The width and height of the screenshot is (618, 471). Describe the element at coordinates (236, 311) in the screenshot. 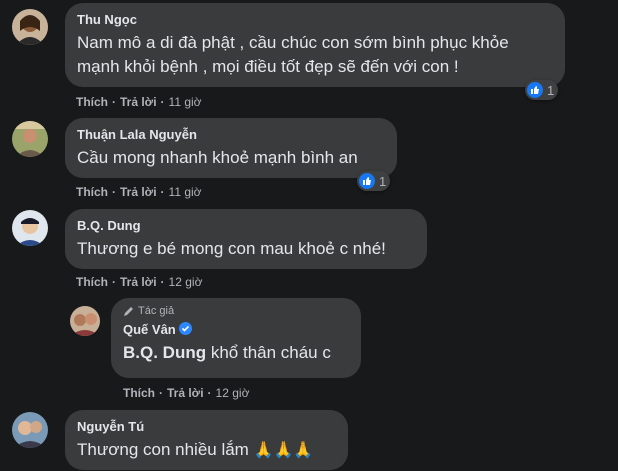

I see `author-tag: Tác giả` at that location.